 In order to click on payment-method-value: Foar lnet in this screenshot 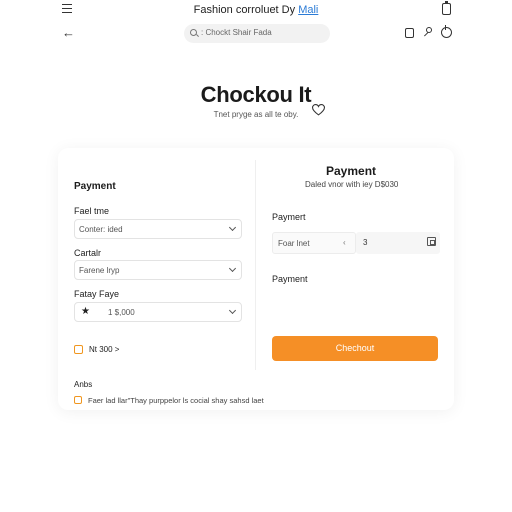, I will do `click(294, 243)`.